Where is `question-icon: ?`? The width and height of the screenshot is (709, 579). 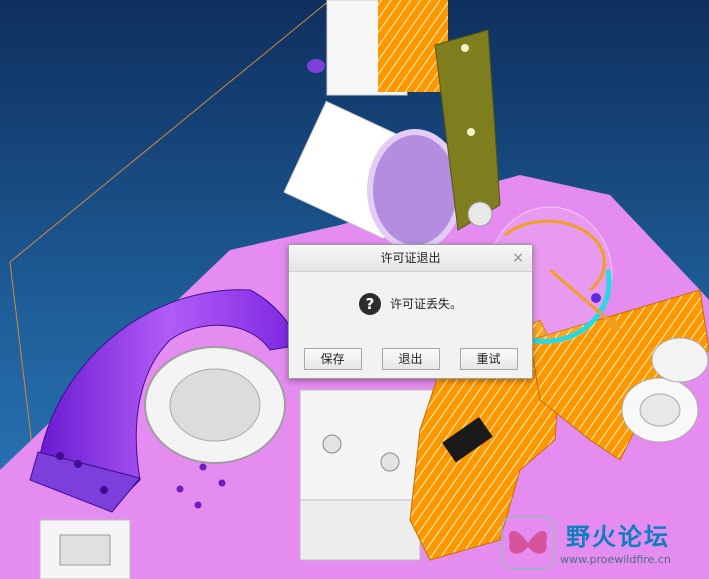
question-icon: ? is located at coordinates (369, 303).